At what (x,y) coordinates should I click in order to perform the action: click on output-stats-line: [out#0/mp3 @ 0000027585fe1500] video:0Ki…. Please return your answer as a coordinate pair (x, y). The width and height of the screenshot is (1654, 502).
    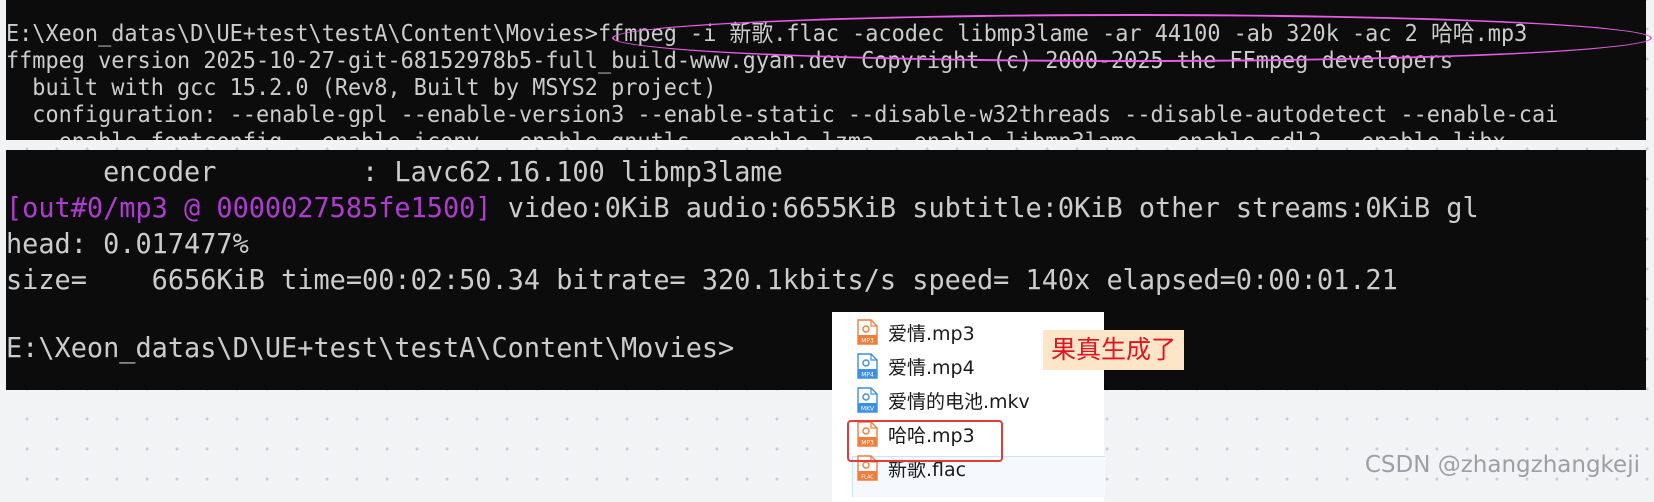
    Looking at the image, I should click on (742, 208).